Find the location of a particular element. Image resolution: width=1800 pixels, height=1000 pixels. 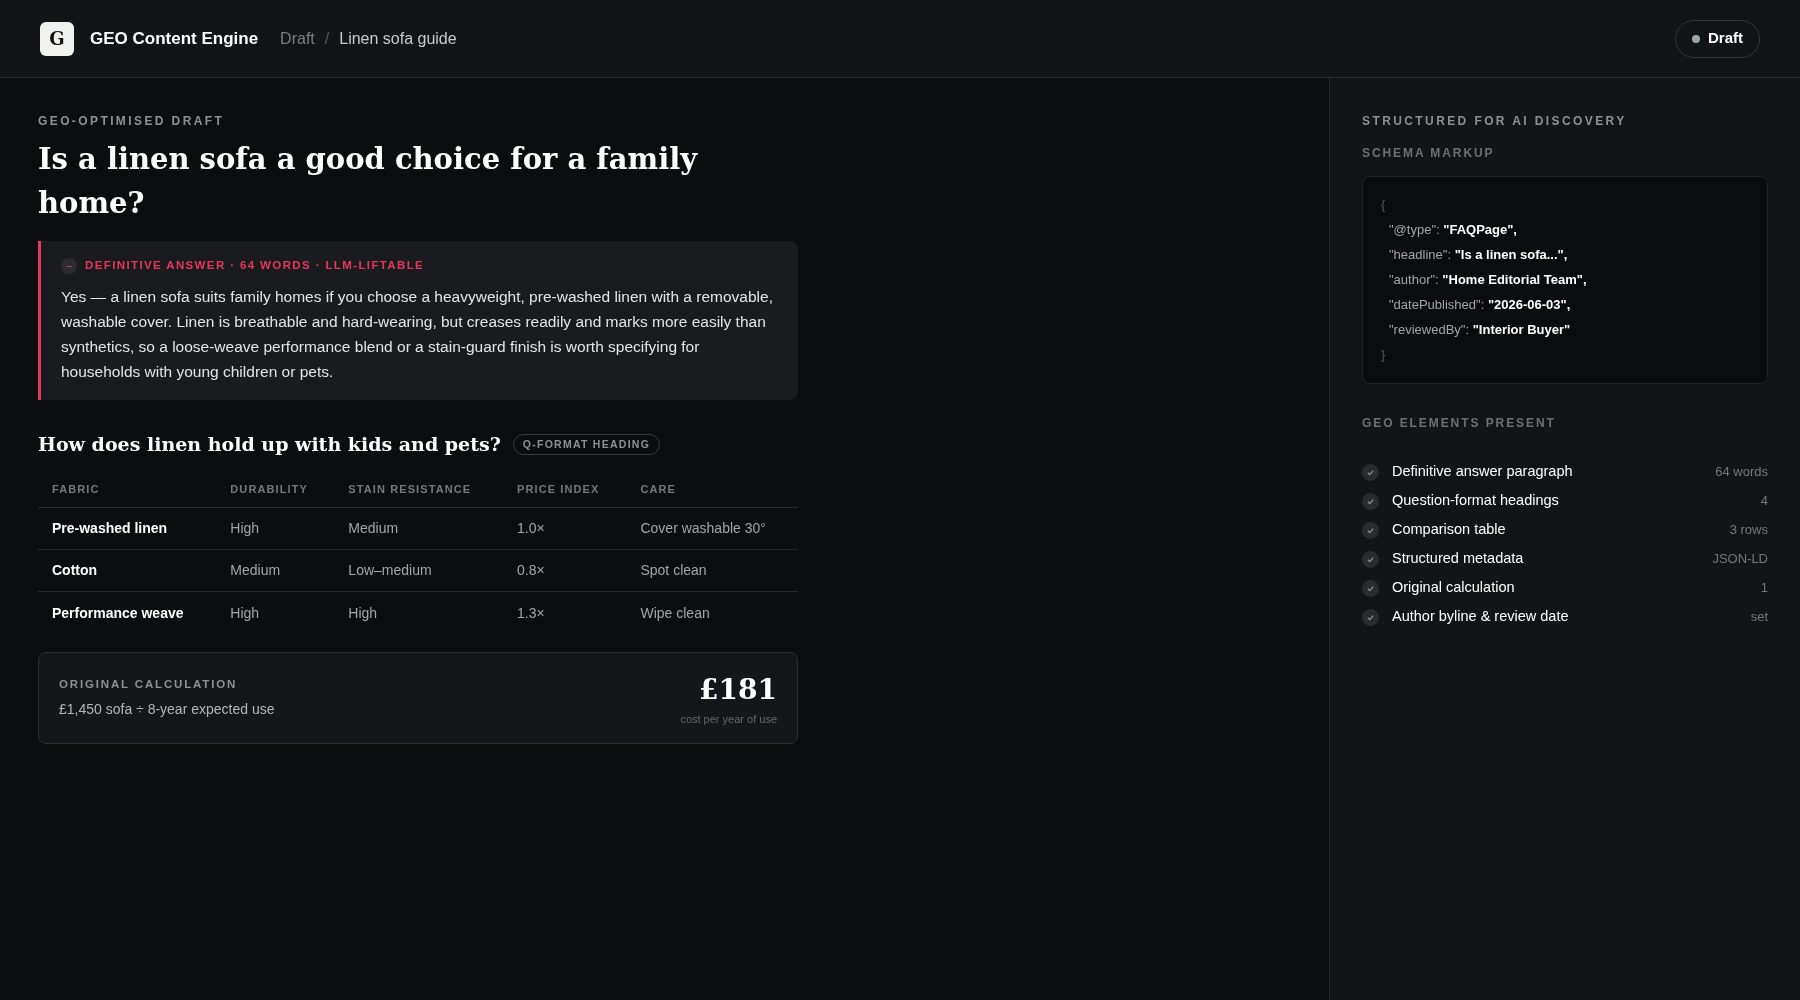

column-header: DURABILITY is located at coordinates (275, 492).